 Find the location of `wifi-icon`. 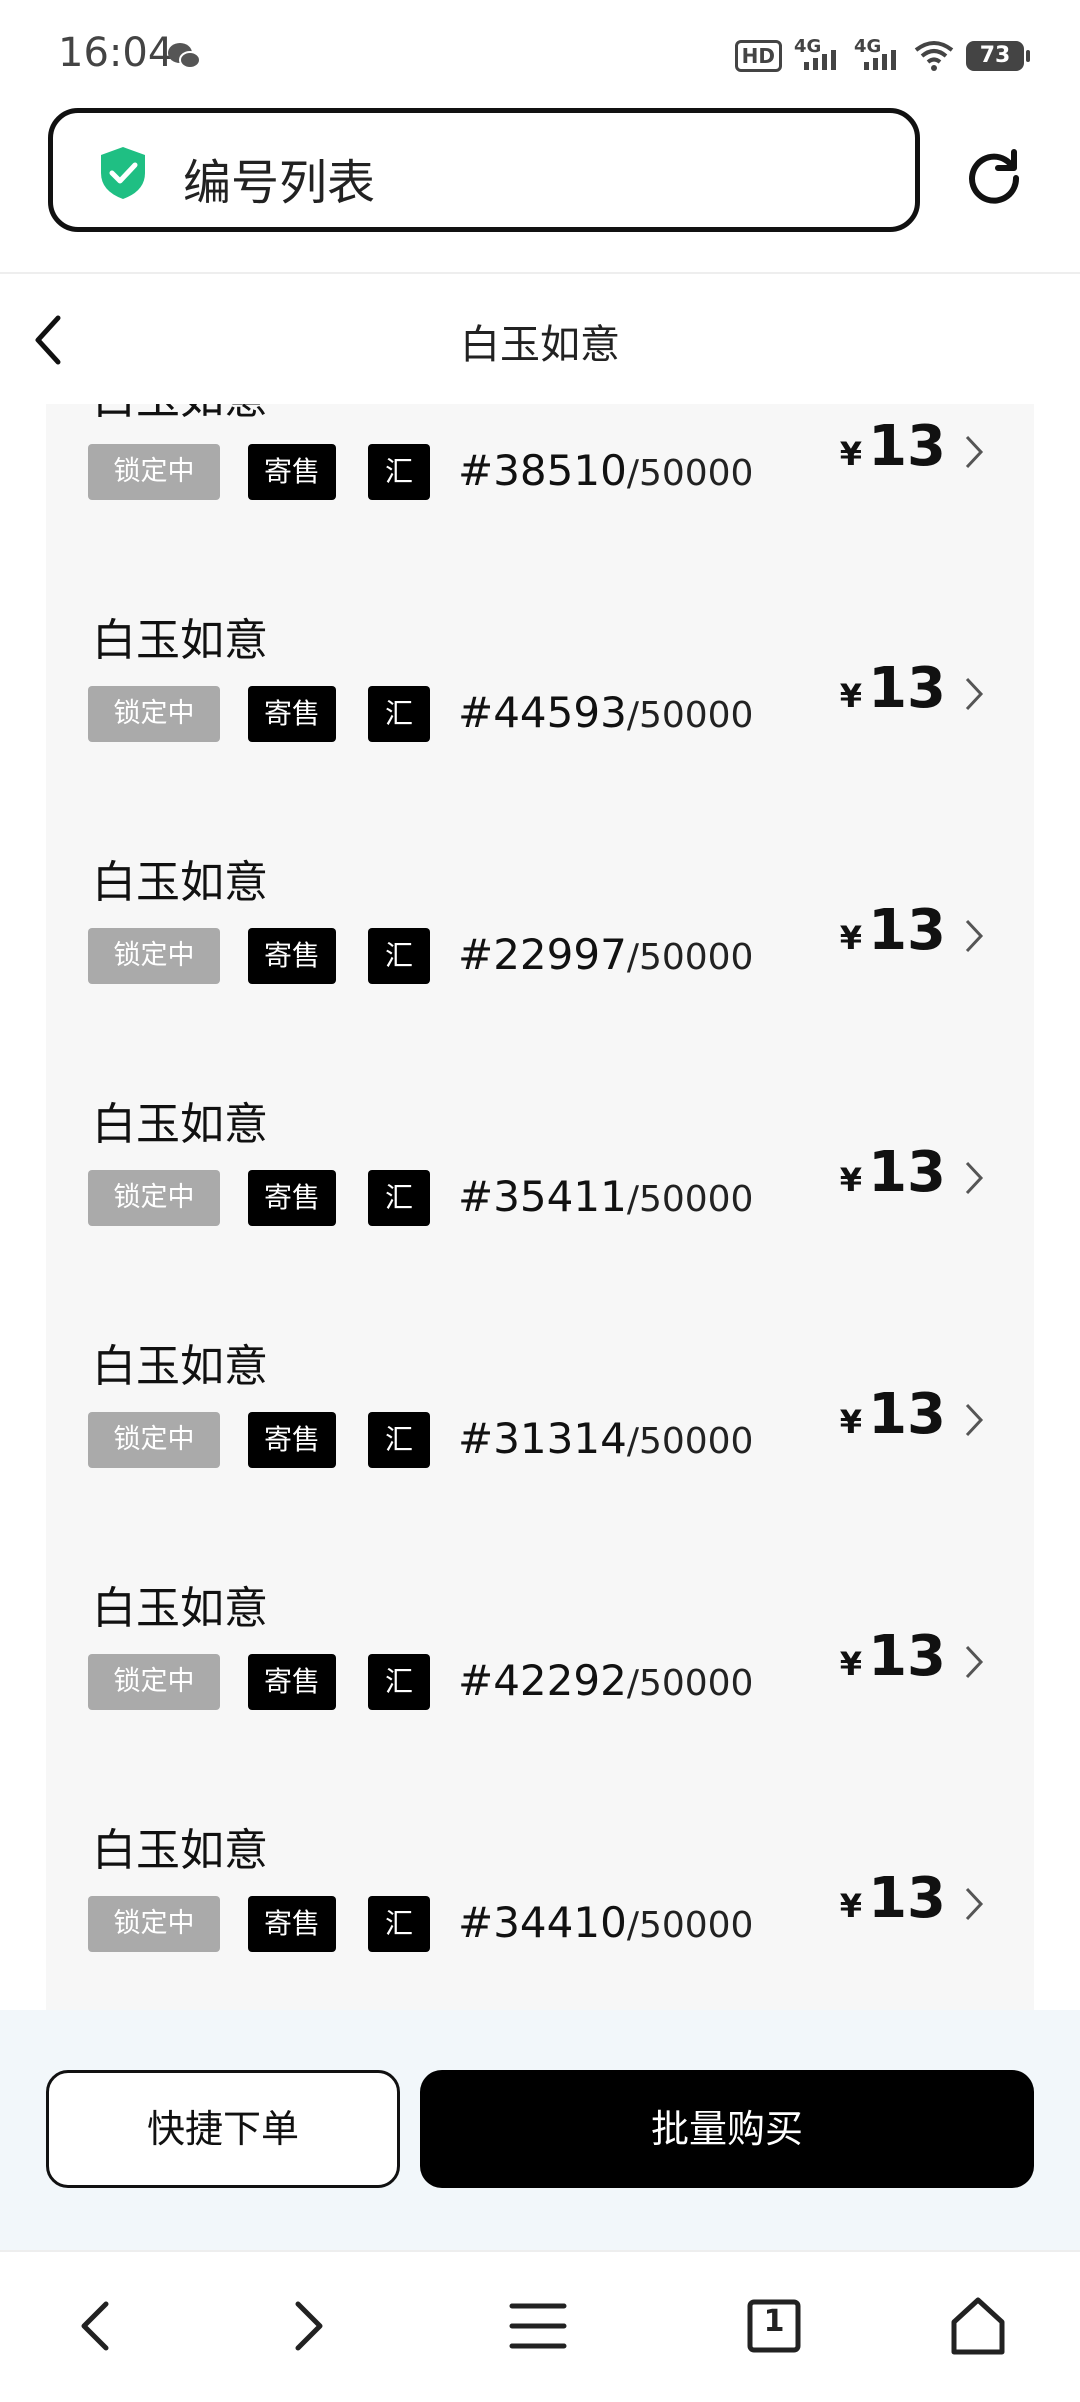

wifi-icon is located at coordinates (934, 56).